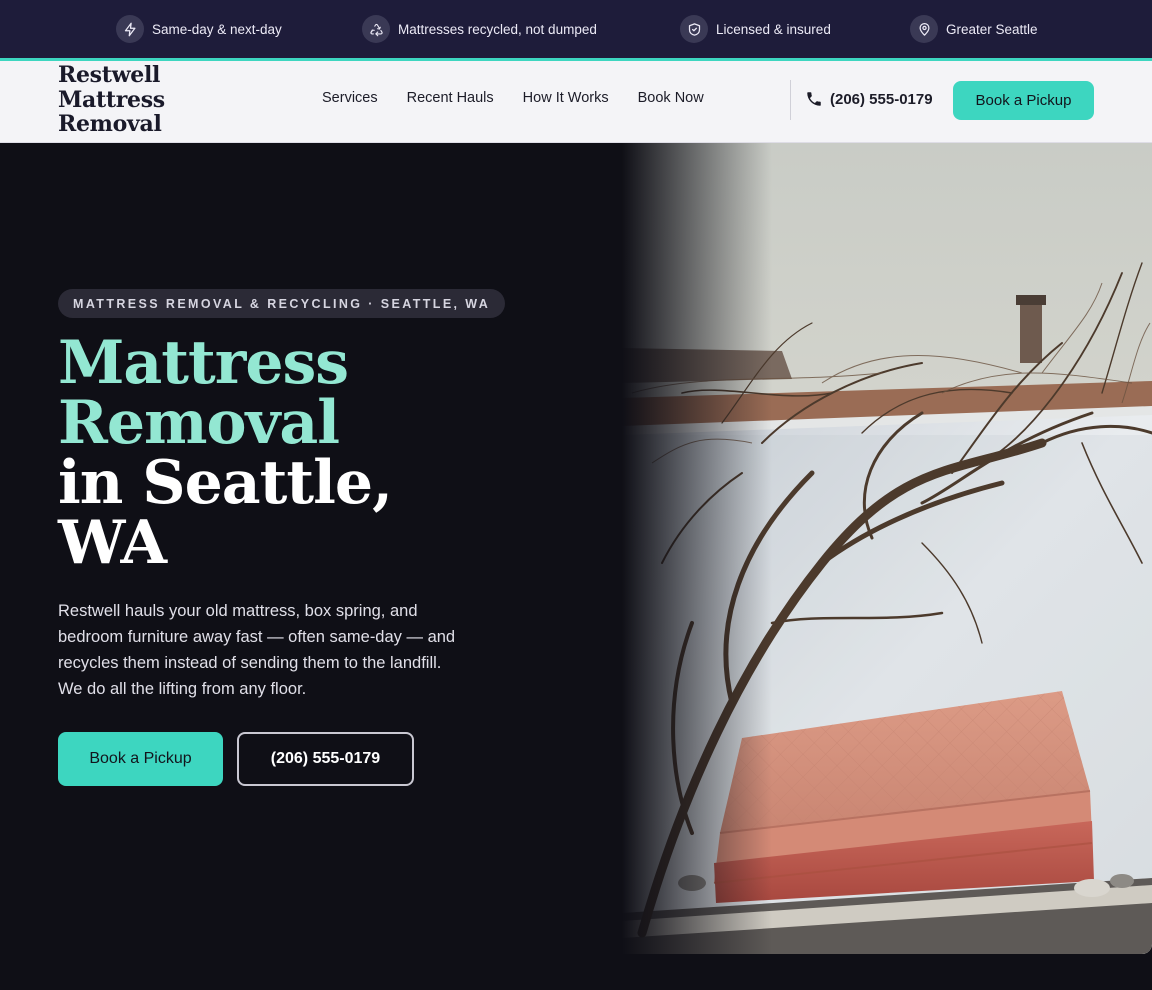 The height and width of the screenshot is (990, 1152). Describe the element at coordinates (350, 98) in the screenshot. I see `nav-services: Services` at that location.